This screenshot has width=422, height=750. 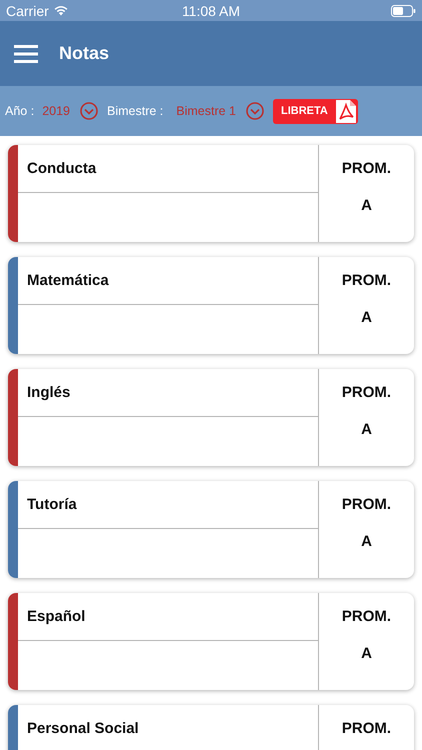 What do you see at coordinates (403, 10) in the screenshot?
I see `battery-icon` at bounding box center [403, 10].